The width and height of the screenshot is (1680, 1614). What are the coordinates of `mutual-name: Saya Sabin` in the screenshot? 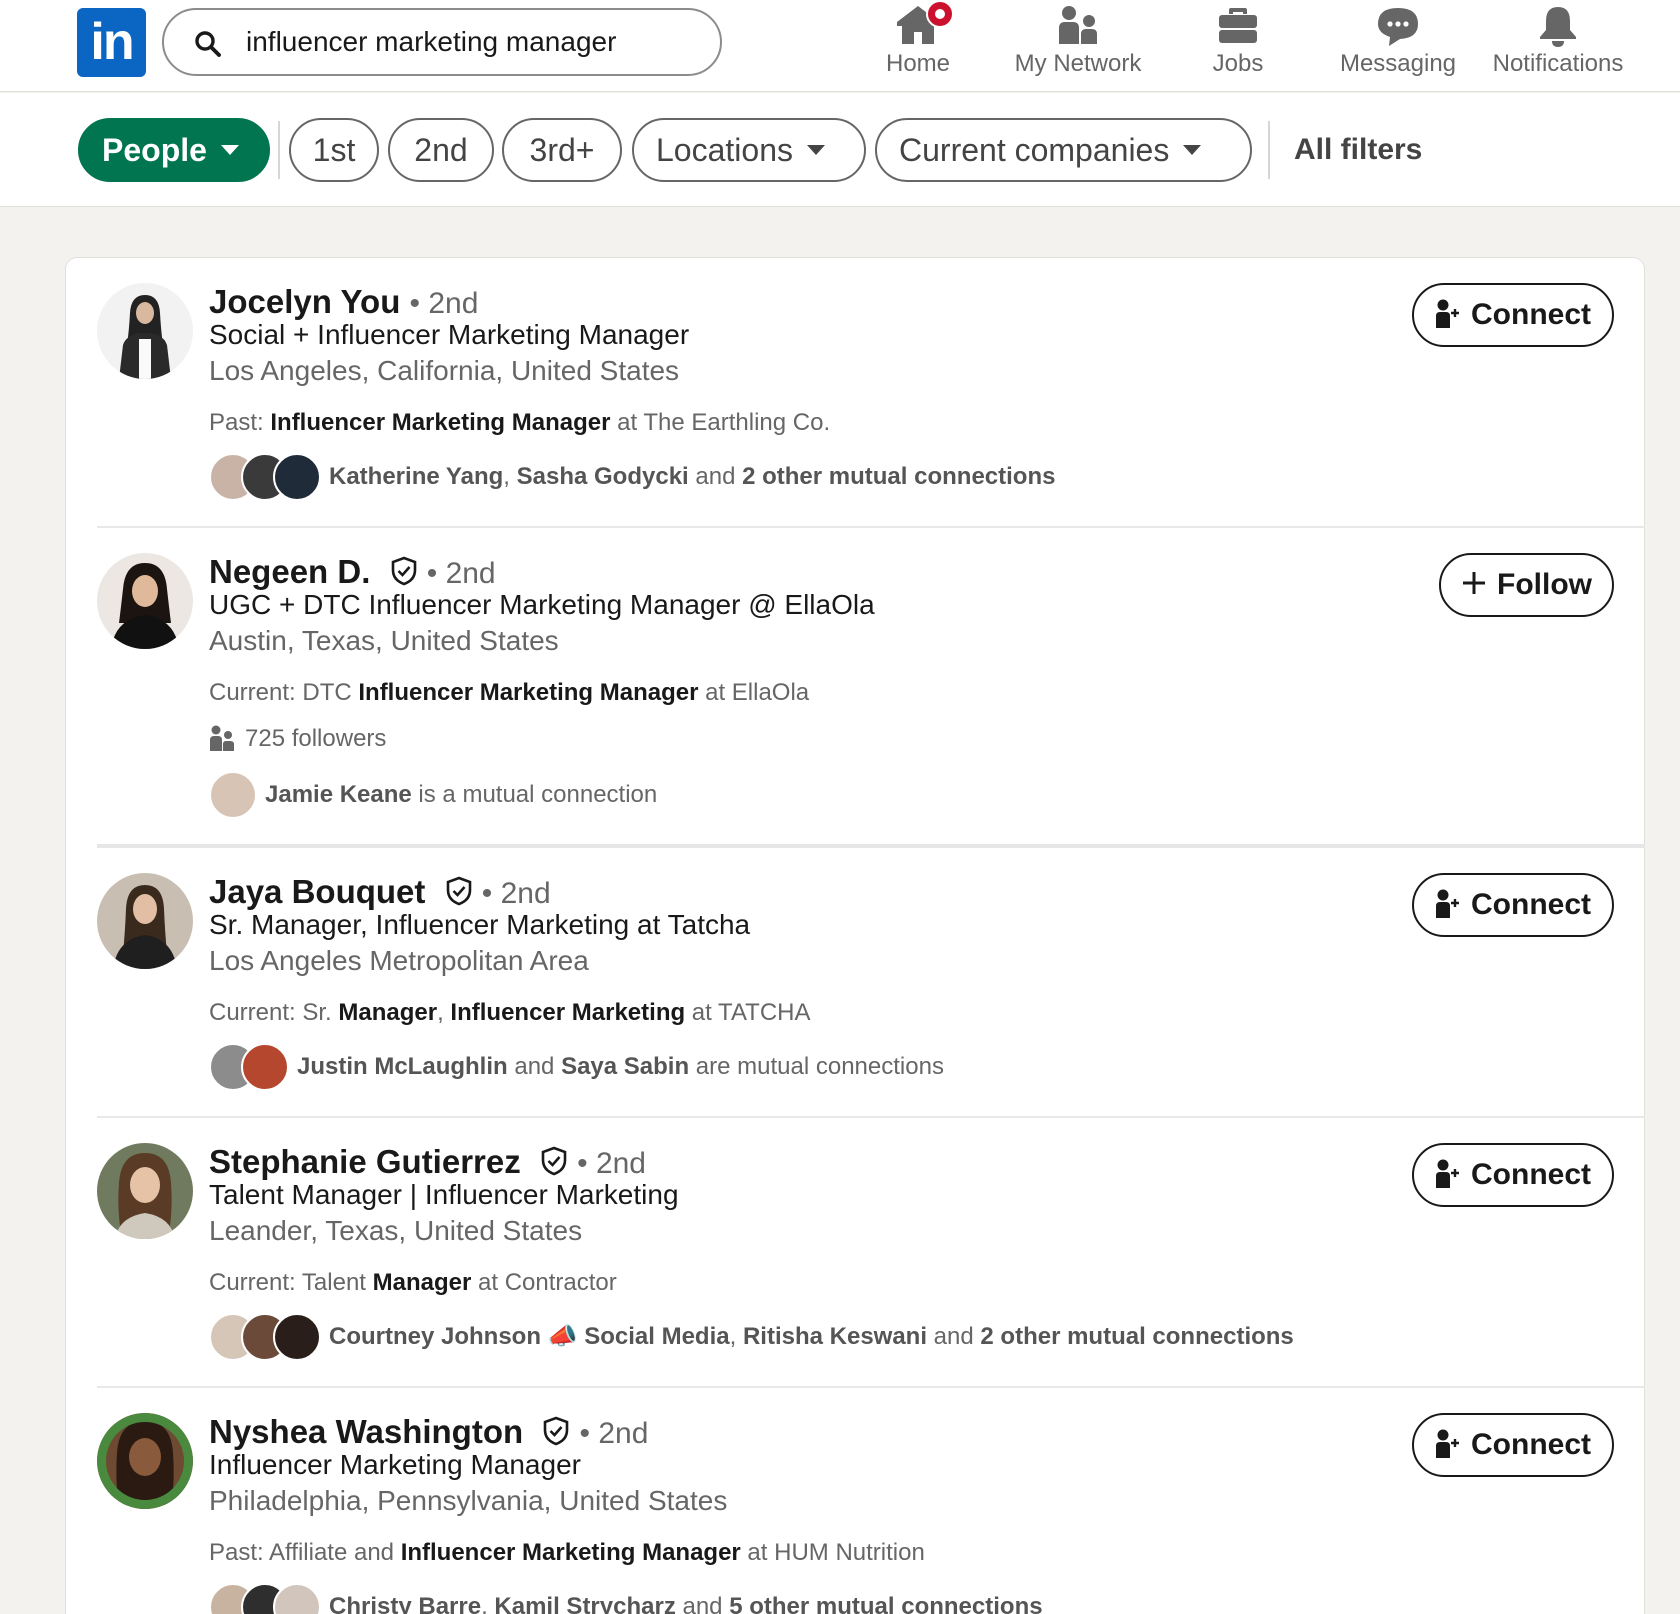 It's located at (625, 1066).